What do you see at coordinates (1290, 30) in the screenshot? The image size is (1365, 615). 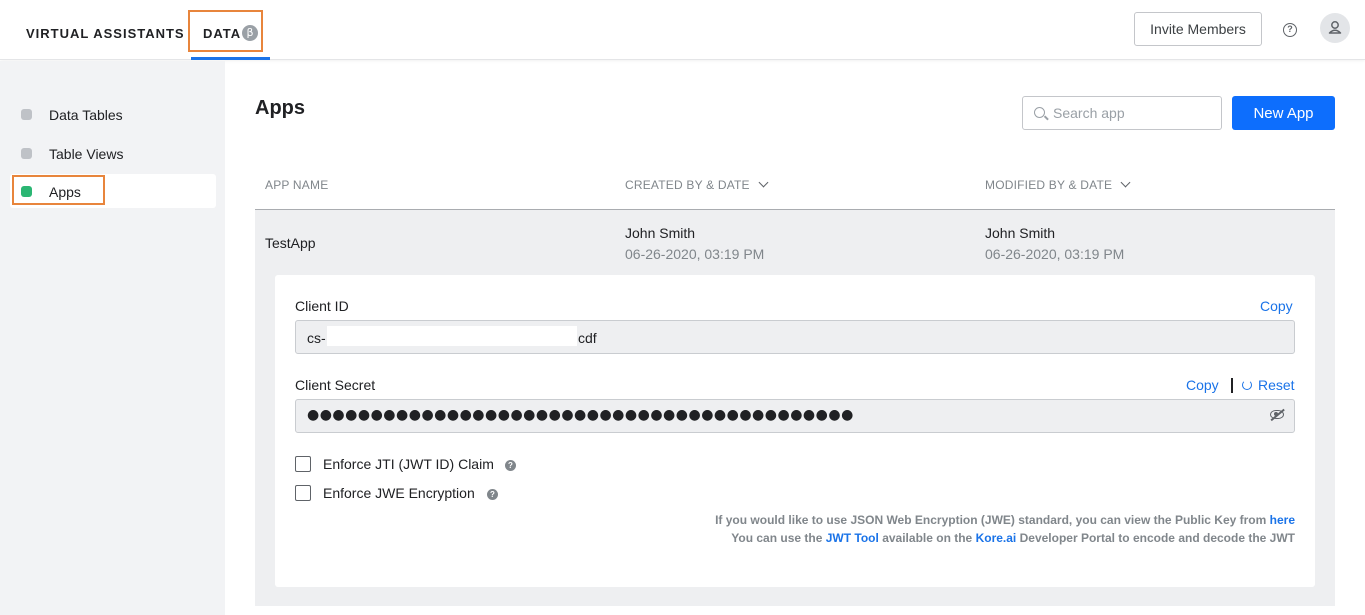 I see `help-icon: ?` at bounding box center [1290, 30].